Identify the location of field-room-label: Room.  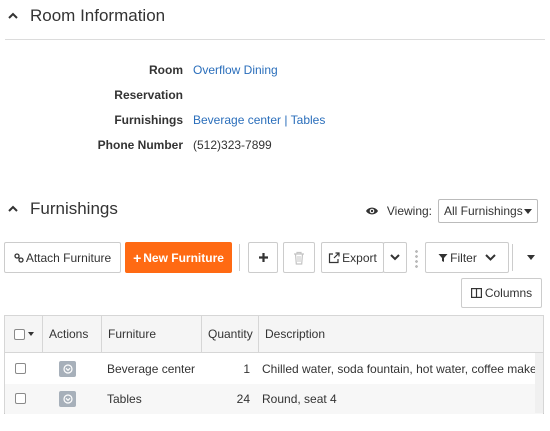
(166, 70).